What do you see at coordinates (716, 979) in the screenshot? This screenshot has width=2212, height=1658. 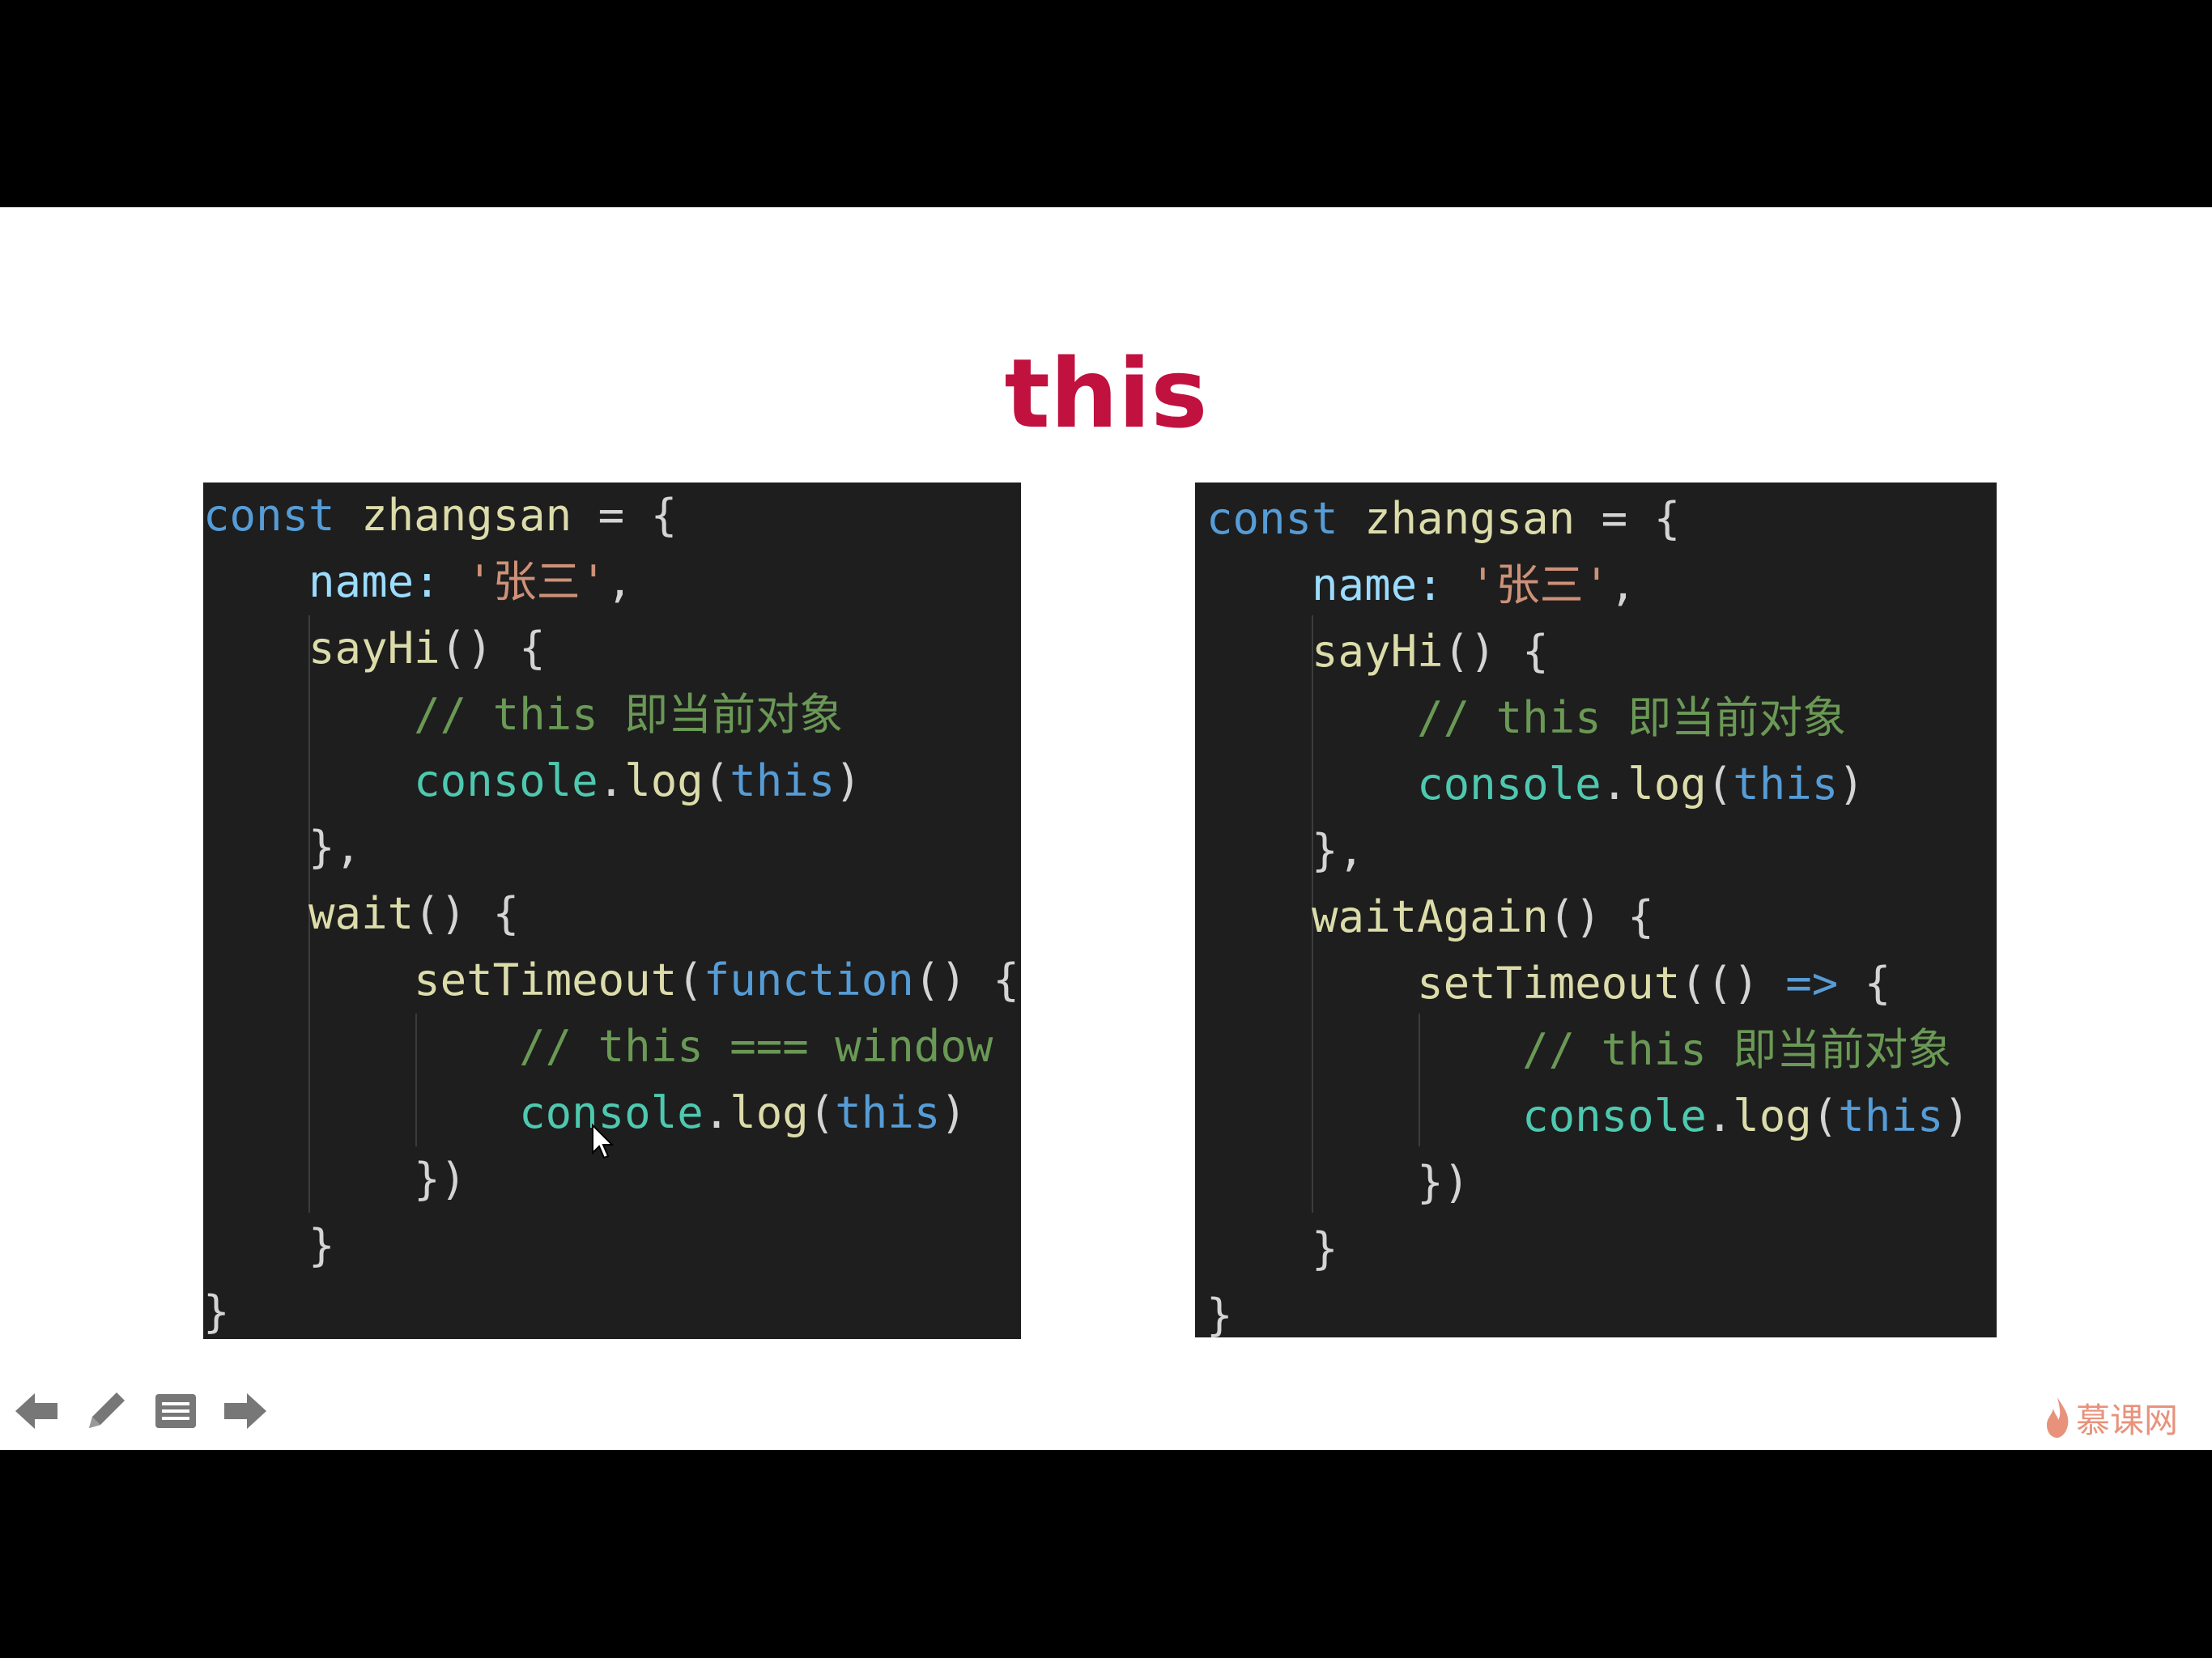 I see `code-line: setTimeout(function() {` at bounding box center [716, 979].